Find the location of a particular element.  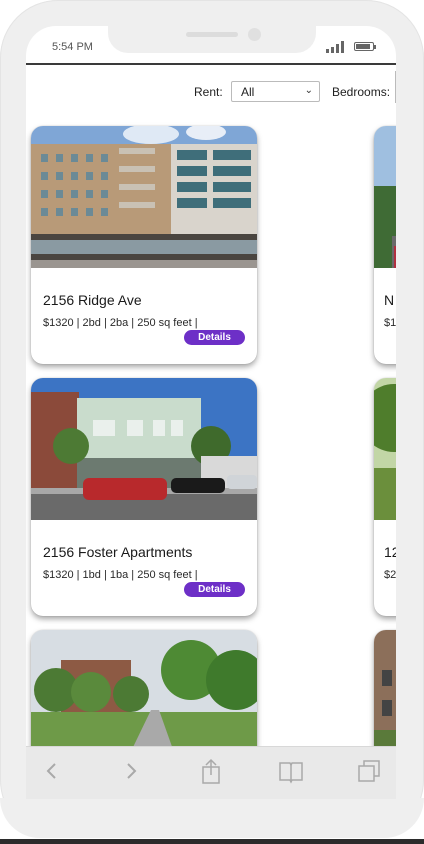

rent-select-value: All is located at coordinates (248, 92).